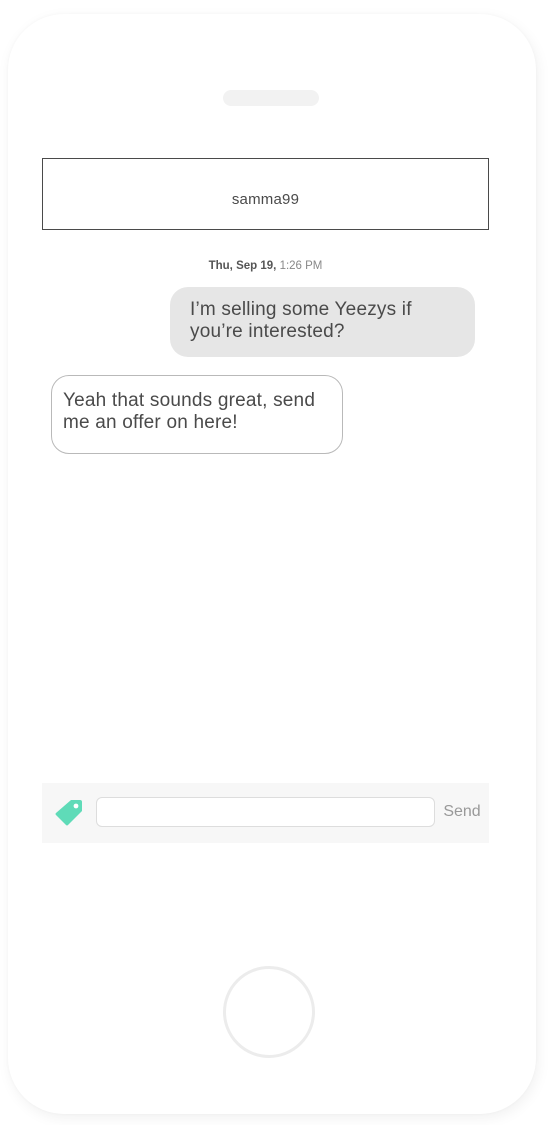 The image size is (555, 1125). I want to click on contact-name: samma99, so click(265, 199).